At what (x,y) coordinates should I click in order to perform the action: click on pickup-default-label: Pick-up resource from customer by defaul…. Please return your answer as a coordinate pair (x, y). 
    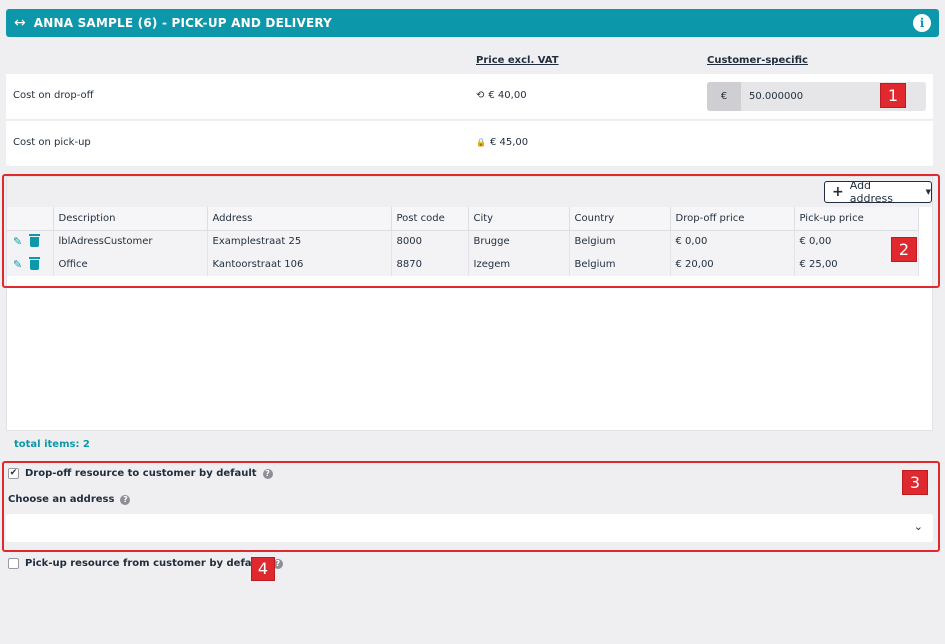
    Looking at the image, I should click on (146, 563).